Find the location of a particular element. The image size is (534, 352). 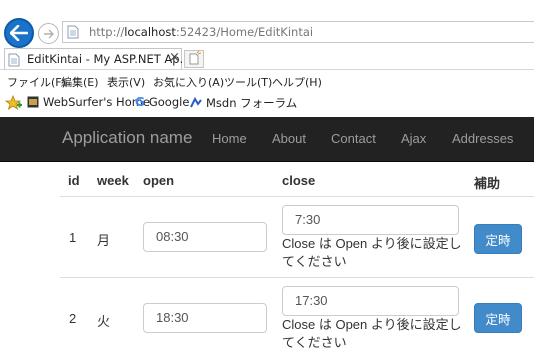

open-input: 08:30 is located at coordinates (205, 237).